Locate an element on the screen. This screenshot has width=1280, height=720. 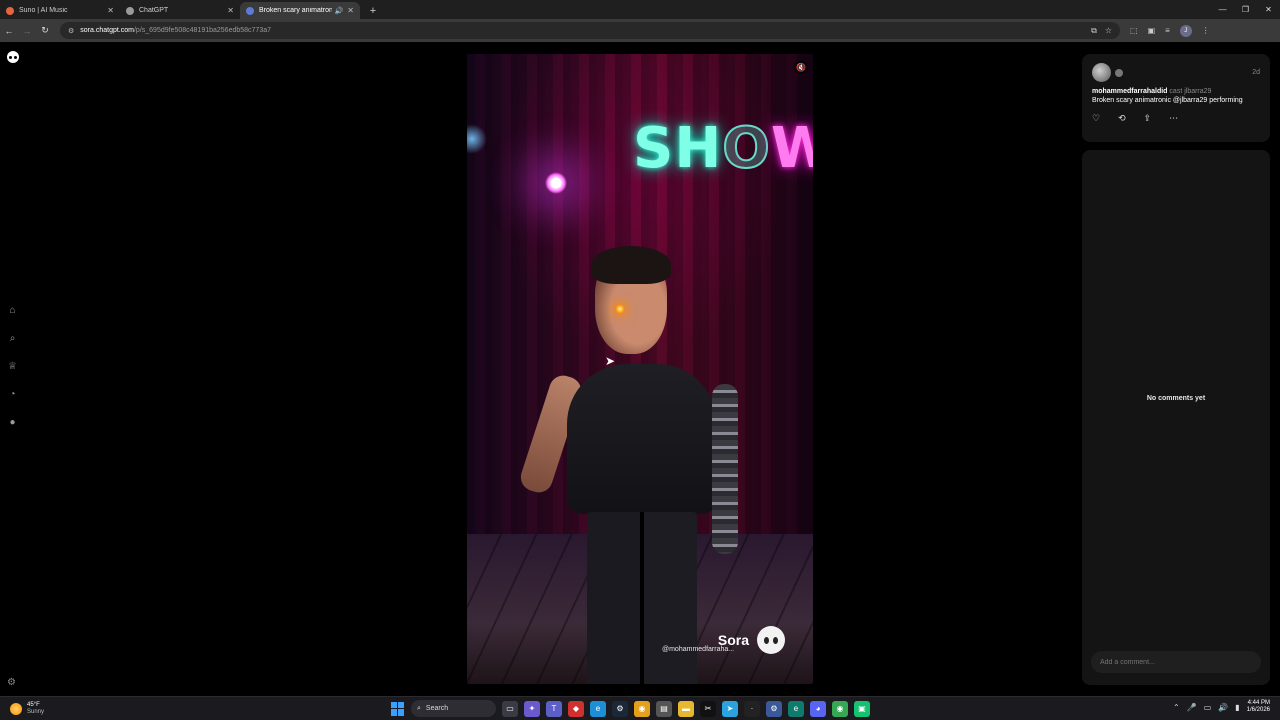
post-actions: ♡ ⟲ ⇪ ⋯ is located at coordinates (1176, 118).